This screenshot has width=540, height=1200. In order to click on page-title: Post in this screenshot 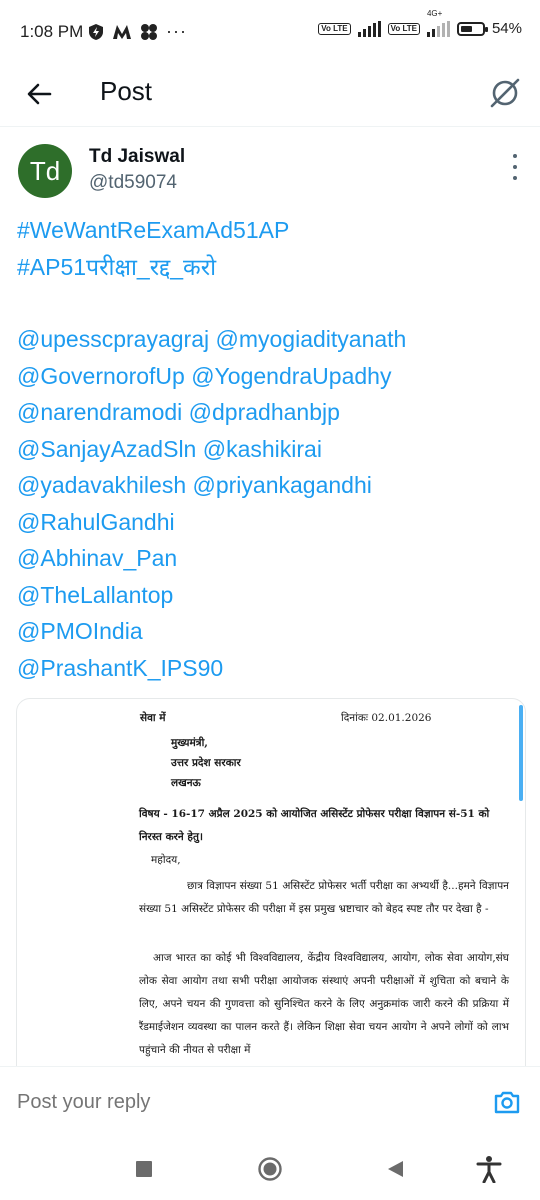, I will do `click(126, 91)`.